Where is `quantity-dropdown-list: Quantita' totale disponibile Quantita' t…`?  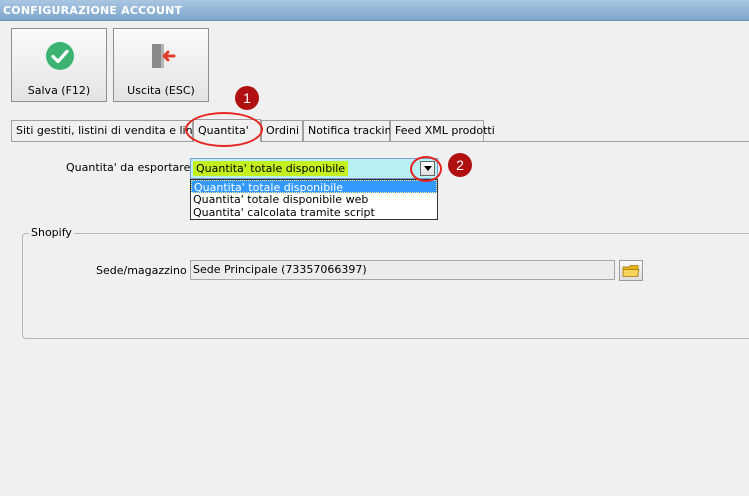
quantity-dropdown-list: Quantita' totale disponibile Quantita' t… is located at coordinates (314, 199).